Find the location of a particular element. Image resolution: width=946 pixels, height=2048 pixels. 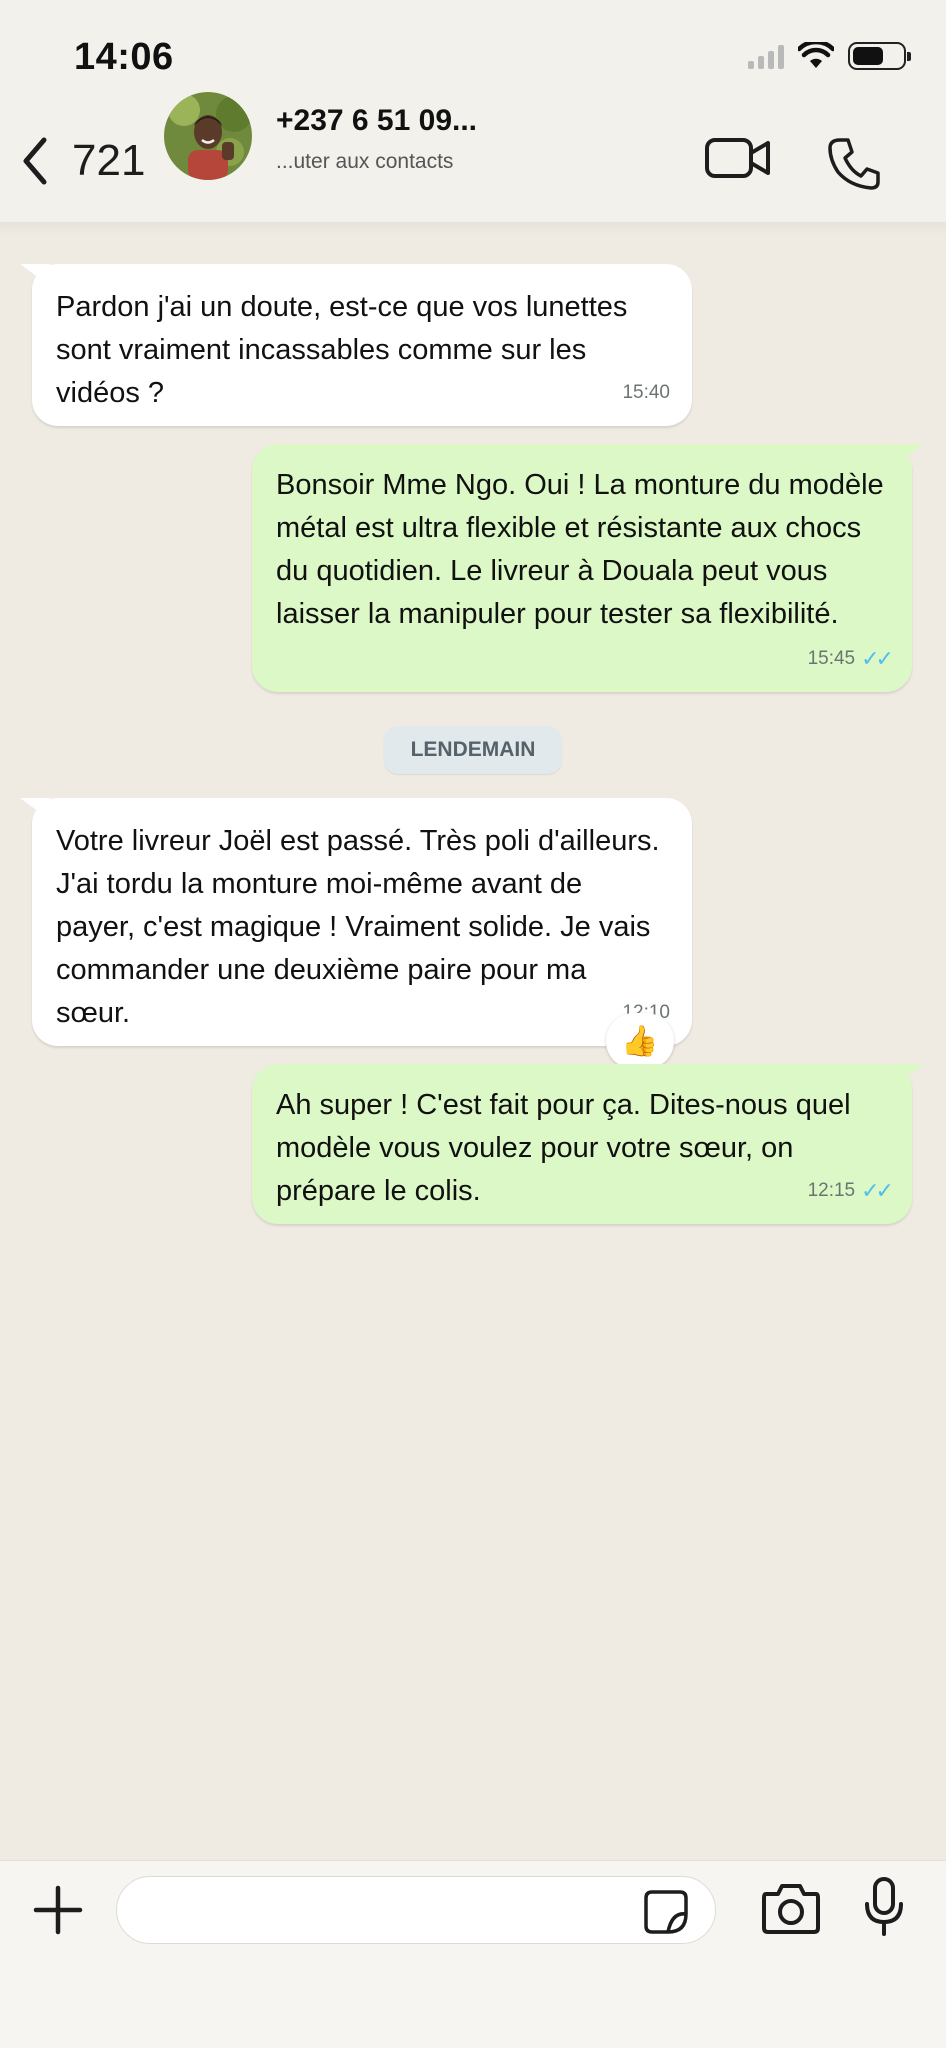

battery-icon is located at coordinates (879, 56).